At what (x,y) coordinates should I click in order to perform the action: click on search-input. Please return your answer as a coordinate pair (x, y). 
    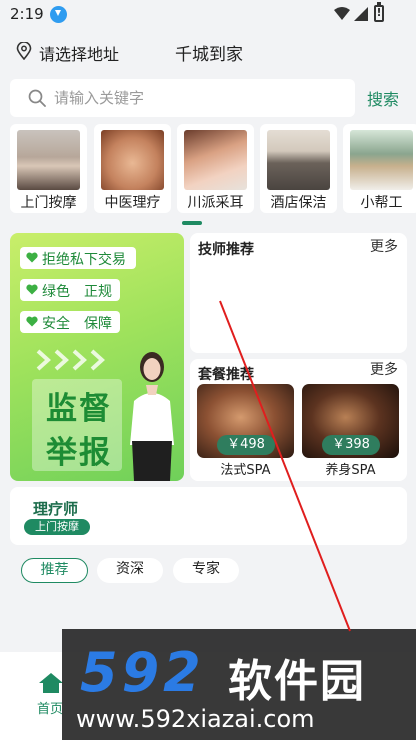
    Looking at the image, I should click on (199, 98).